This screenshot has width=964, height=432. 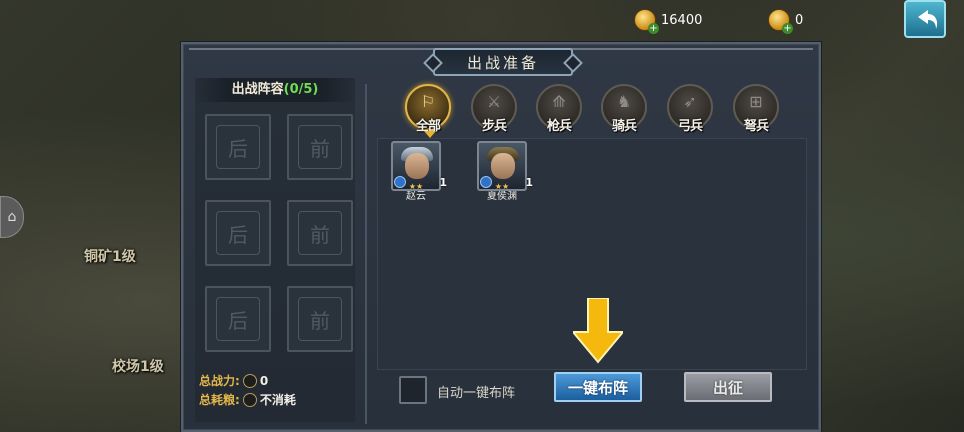 What do you see at coordinates (277, 400) in the screenshot?
I see `total-food-value: 不消耗` at bounding box center [277, 400].